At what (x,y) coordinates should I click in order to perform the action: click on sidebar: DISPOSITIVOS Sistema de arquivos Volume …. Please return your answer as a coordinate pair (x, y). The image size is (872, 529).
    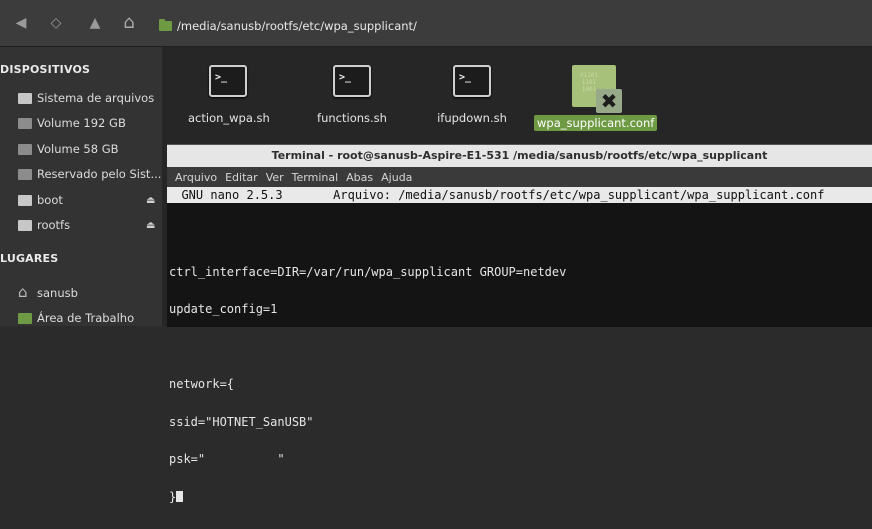
    Looking at the image, I should click on (81, 186).